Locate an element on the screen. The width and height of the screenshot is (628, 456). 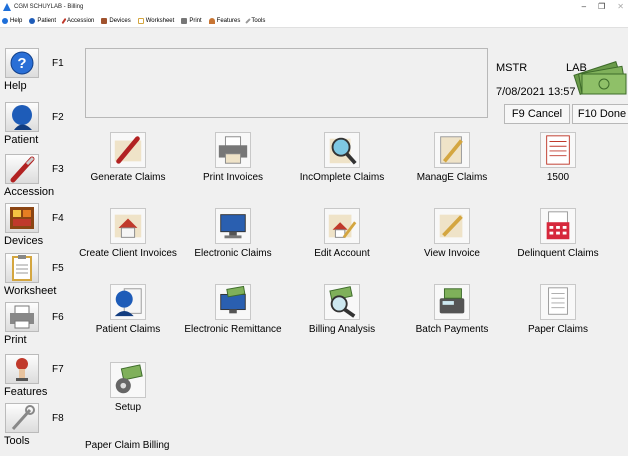
generate-claims-icon is located at coordinates (128, 150).